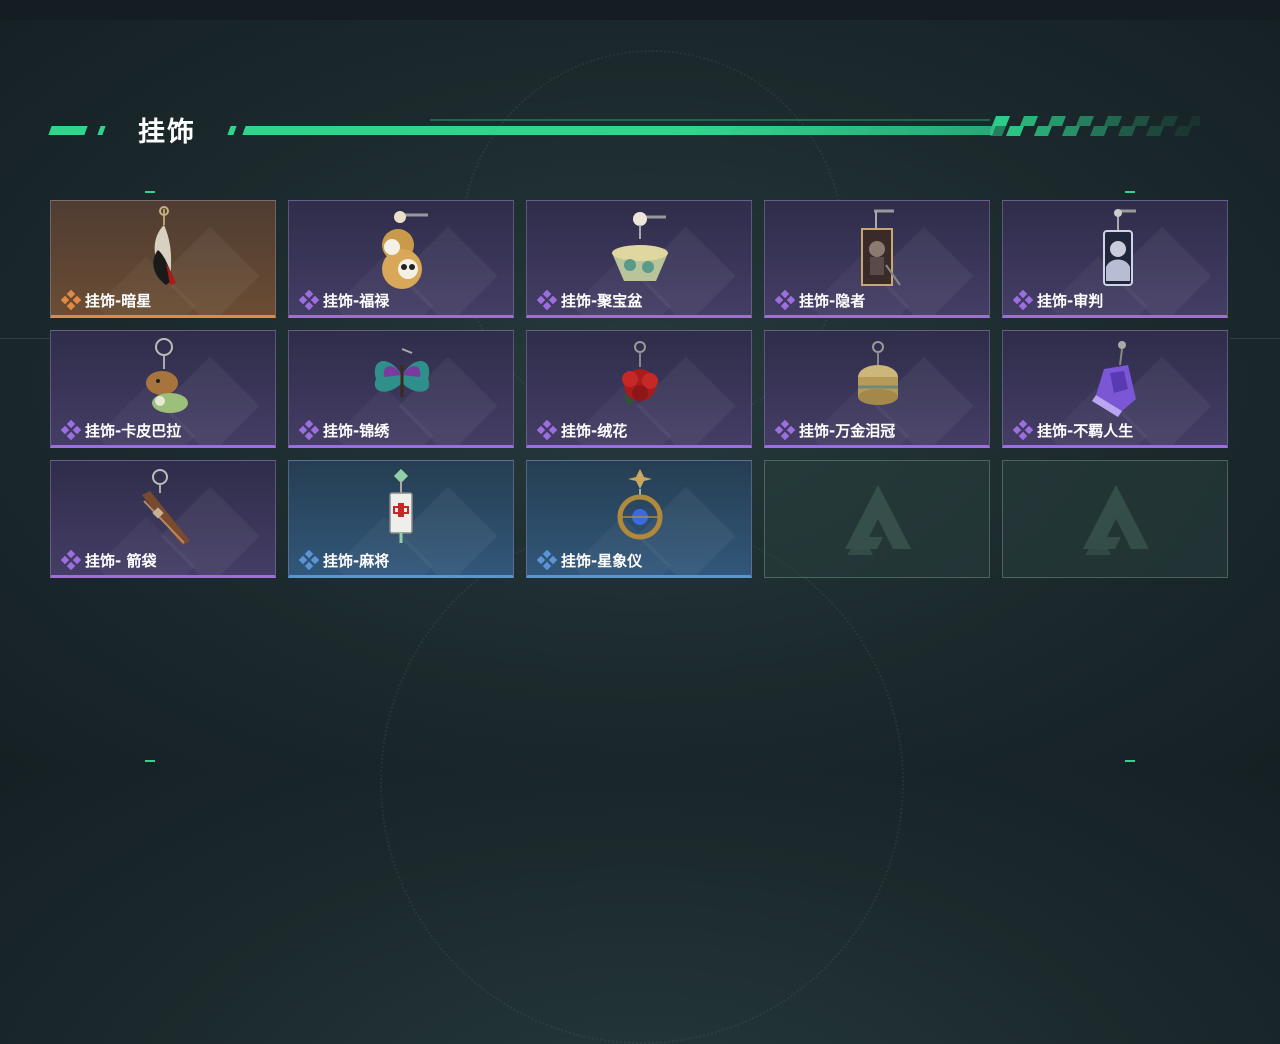 The width and height of the screenshot is (1280, 1044). I want to click on charm-name: 挂饰-隐者, so click(832, 300).